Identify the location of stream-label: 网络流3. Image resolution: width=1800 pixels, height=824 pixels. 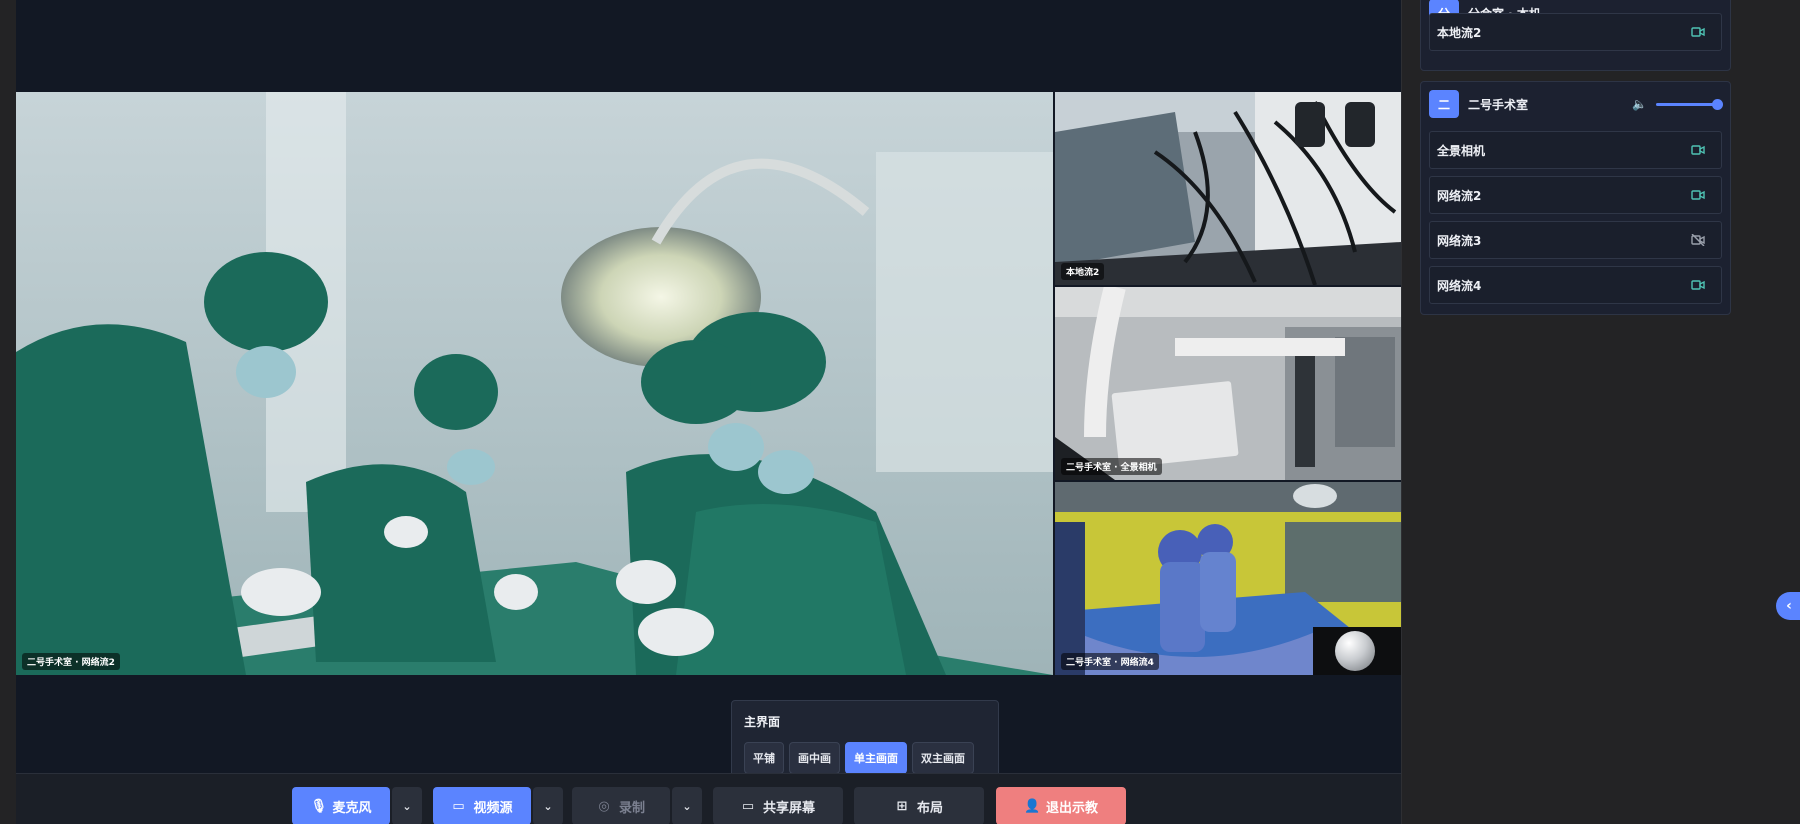
(1459, 240).